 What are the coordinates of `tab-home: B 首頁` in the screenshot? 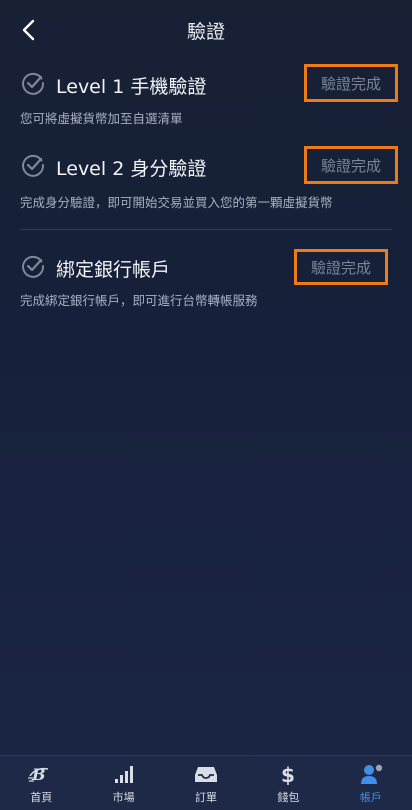 It's located at (41, 783).